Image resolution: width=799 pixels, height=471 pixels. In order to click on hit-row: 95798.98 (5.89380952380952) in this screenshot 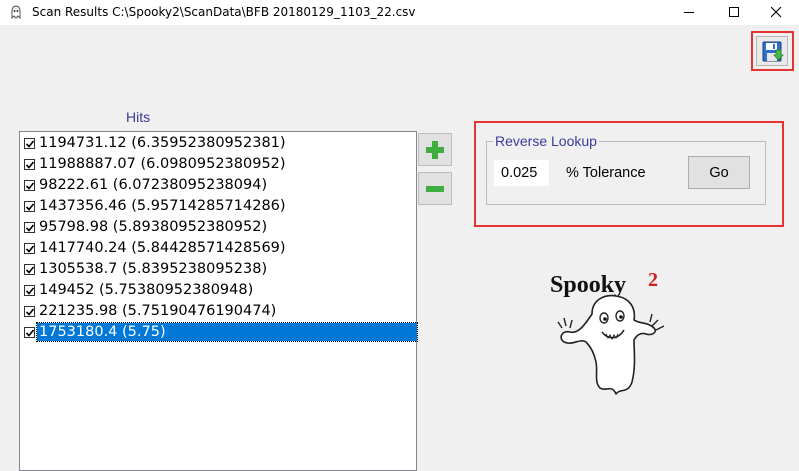, I will do `click(219, 227)`.